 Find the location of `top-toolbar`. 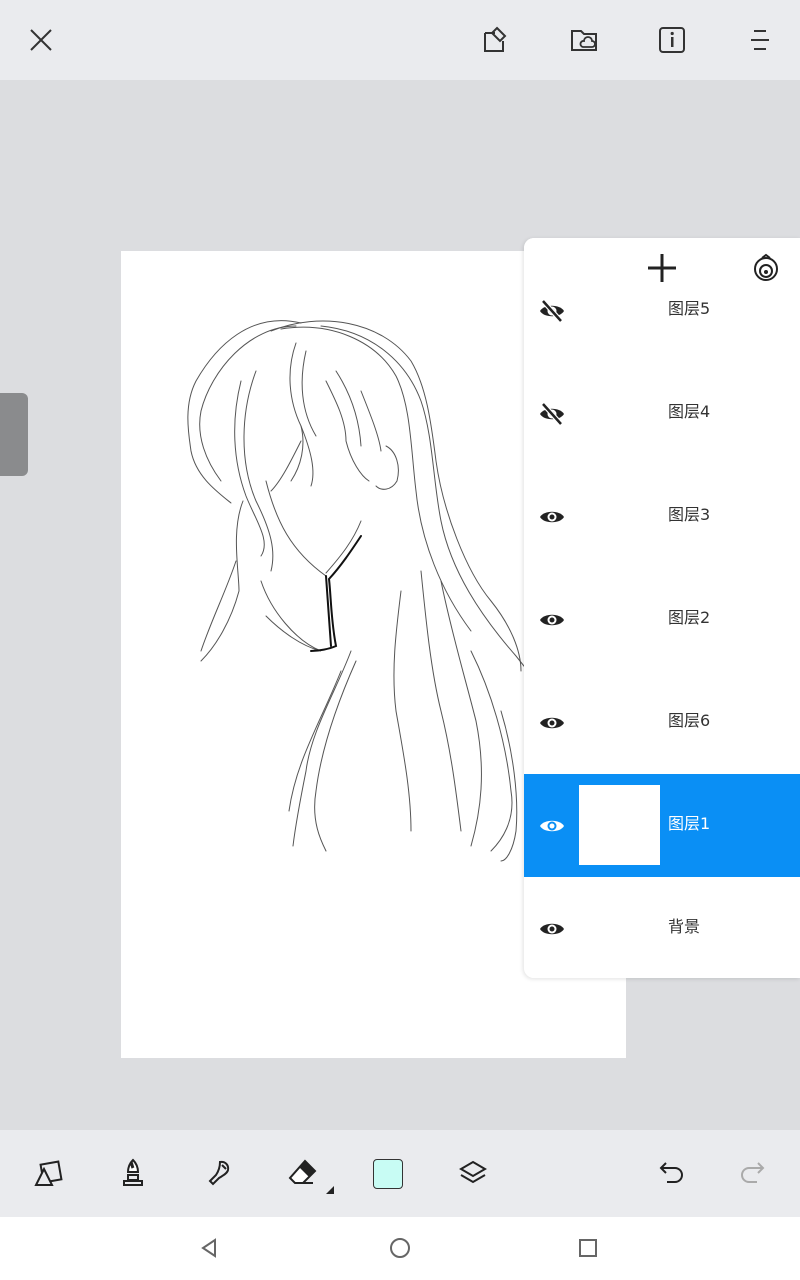

top-toolbar is located at coordinates (400, 40).